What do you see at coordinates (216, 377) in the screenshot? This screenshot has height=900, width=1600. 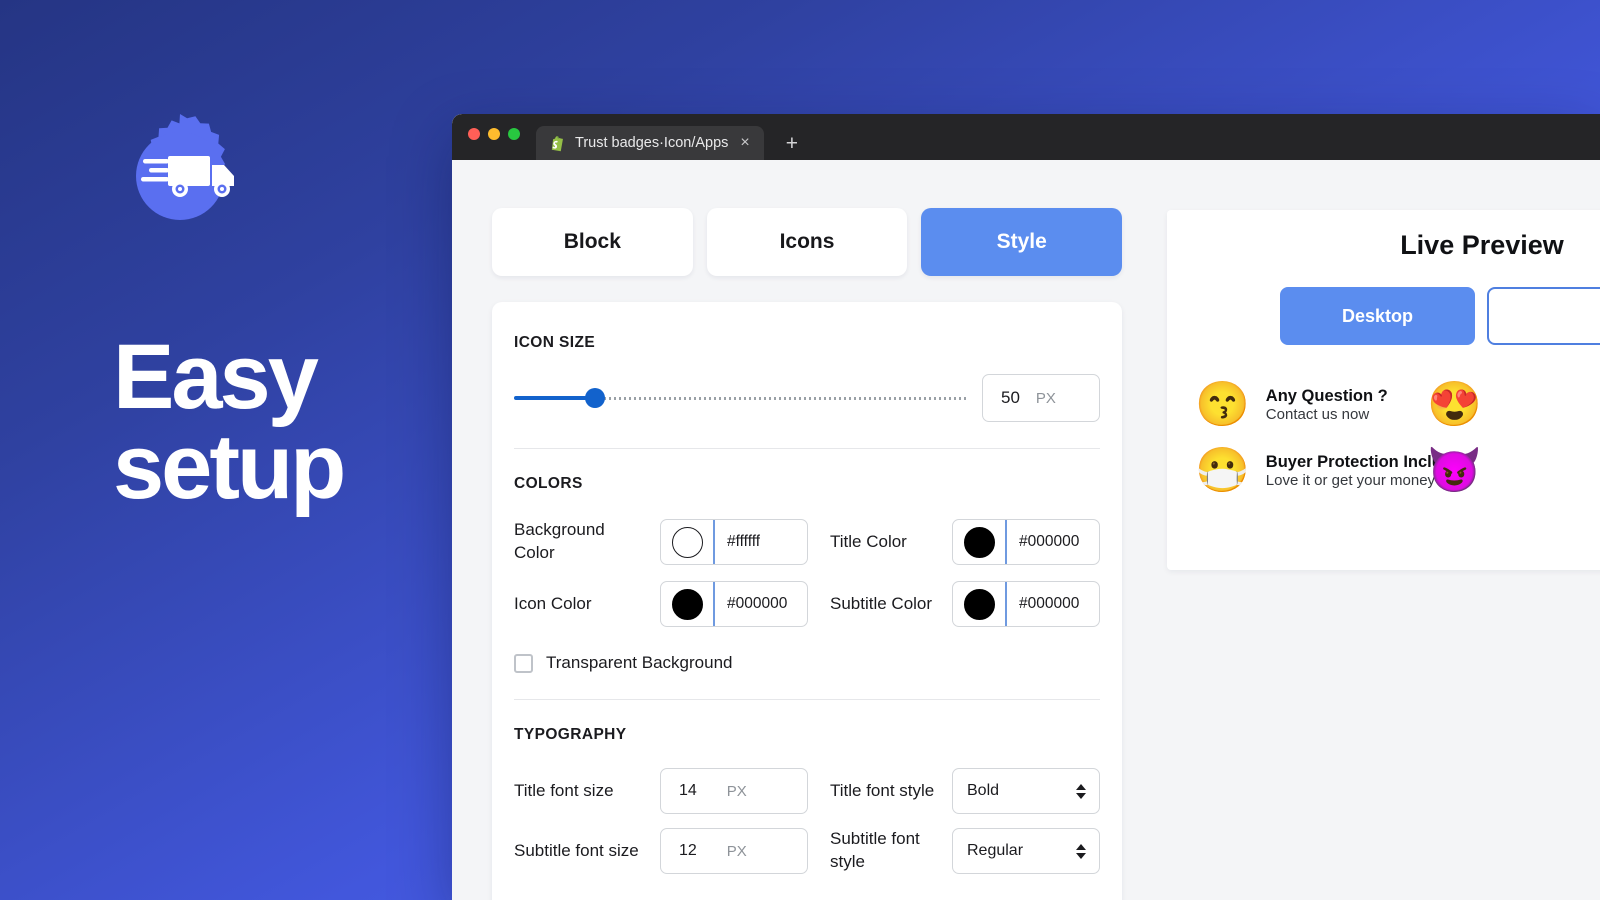 I see `promo-headline-line1: Easy` at bounding box center [216, 377].